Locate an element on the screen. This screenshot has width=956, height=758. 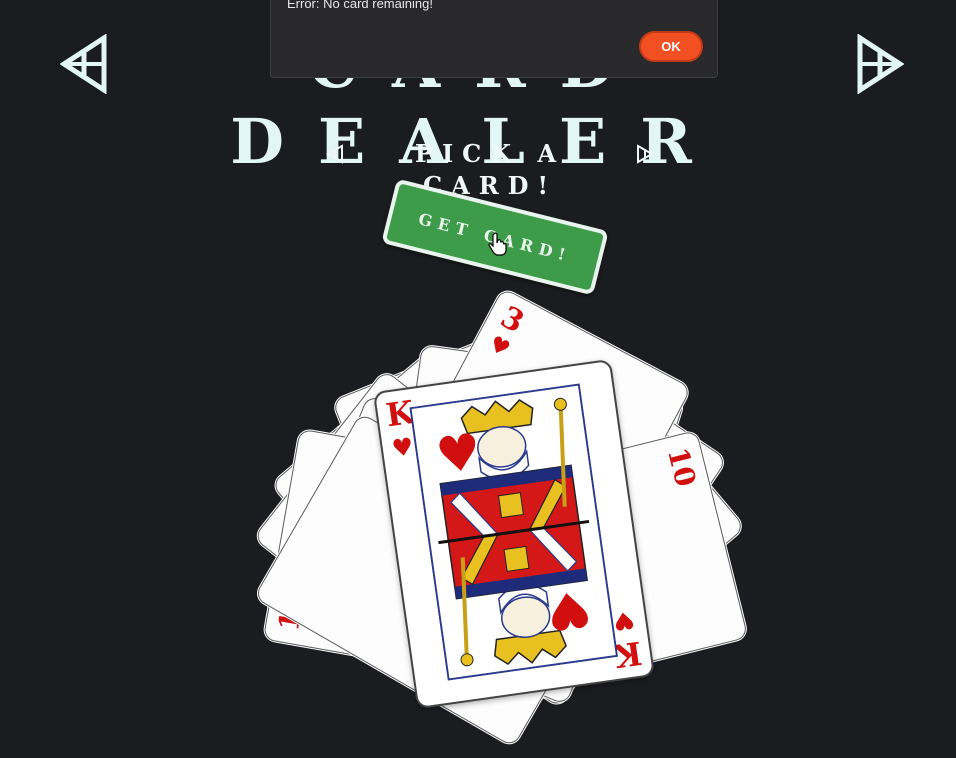
dialog-message: Error: No card remaining! is located at coordinates (360, 5).